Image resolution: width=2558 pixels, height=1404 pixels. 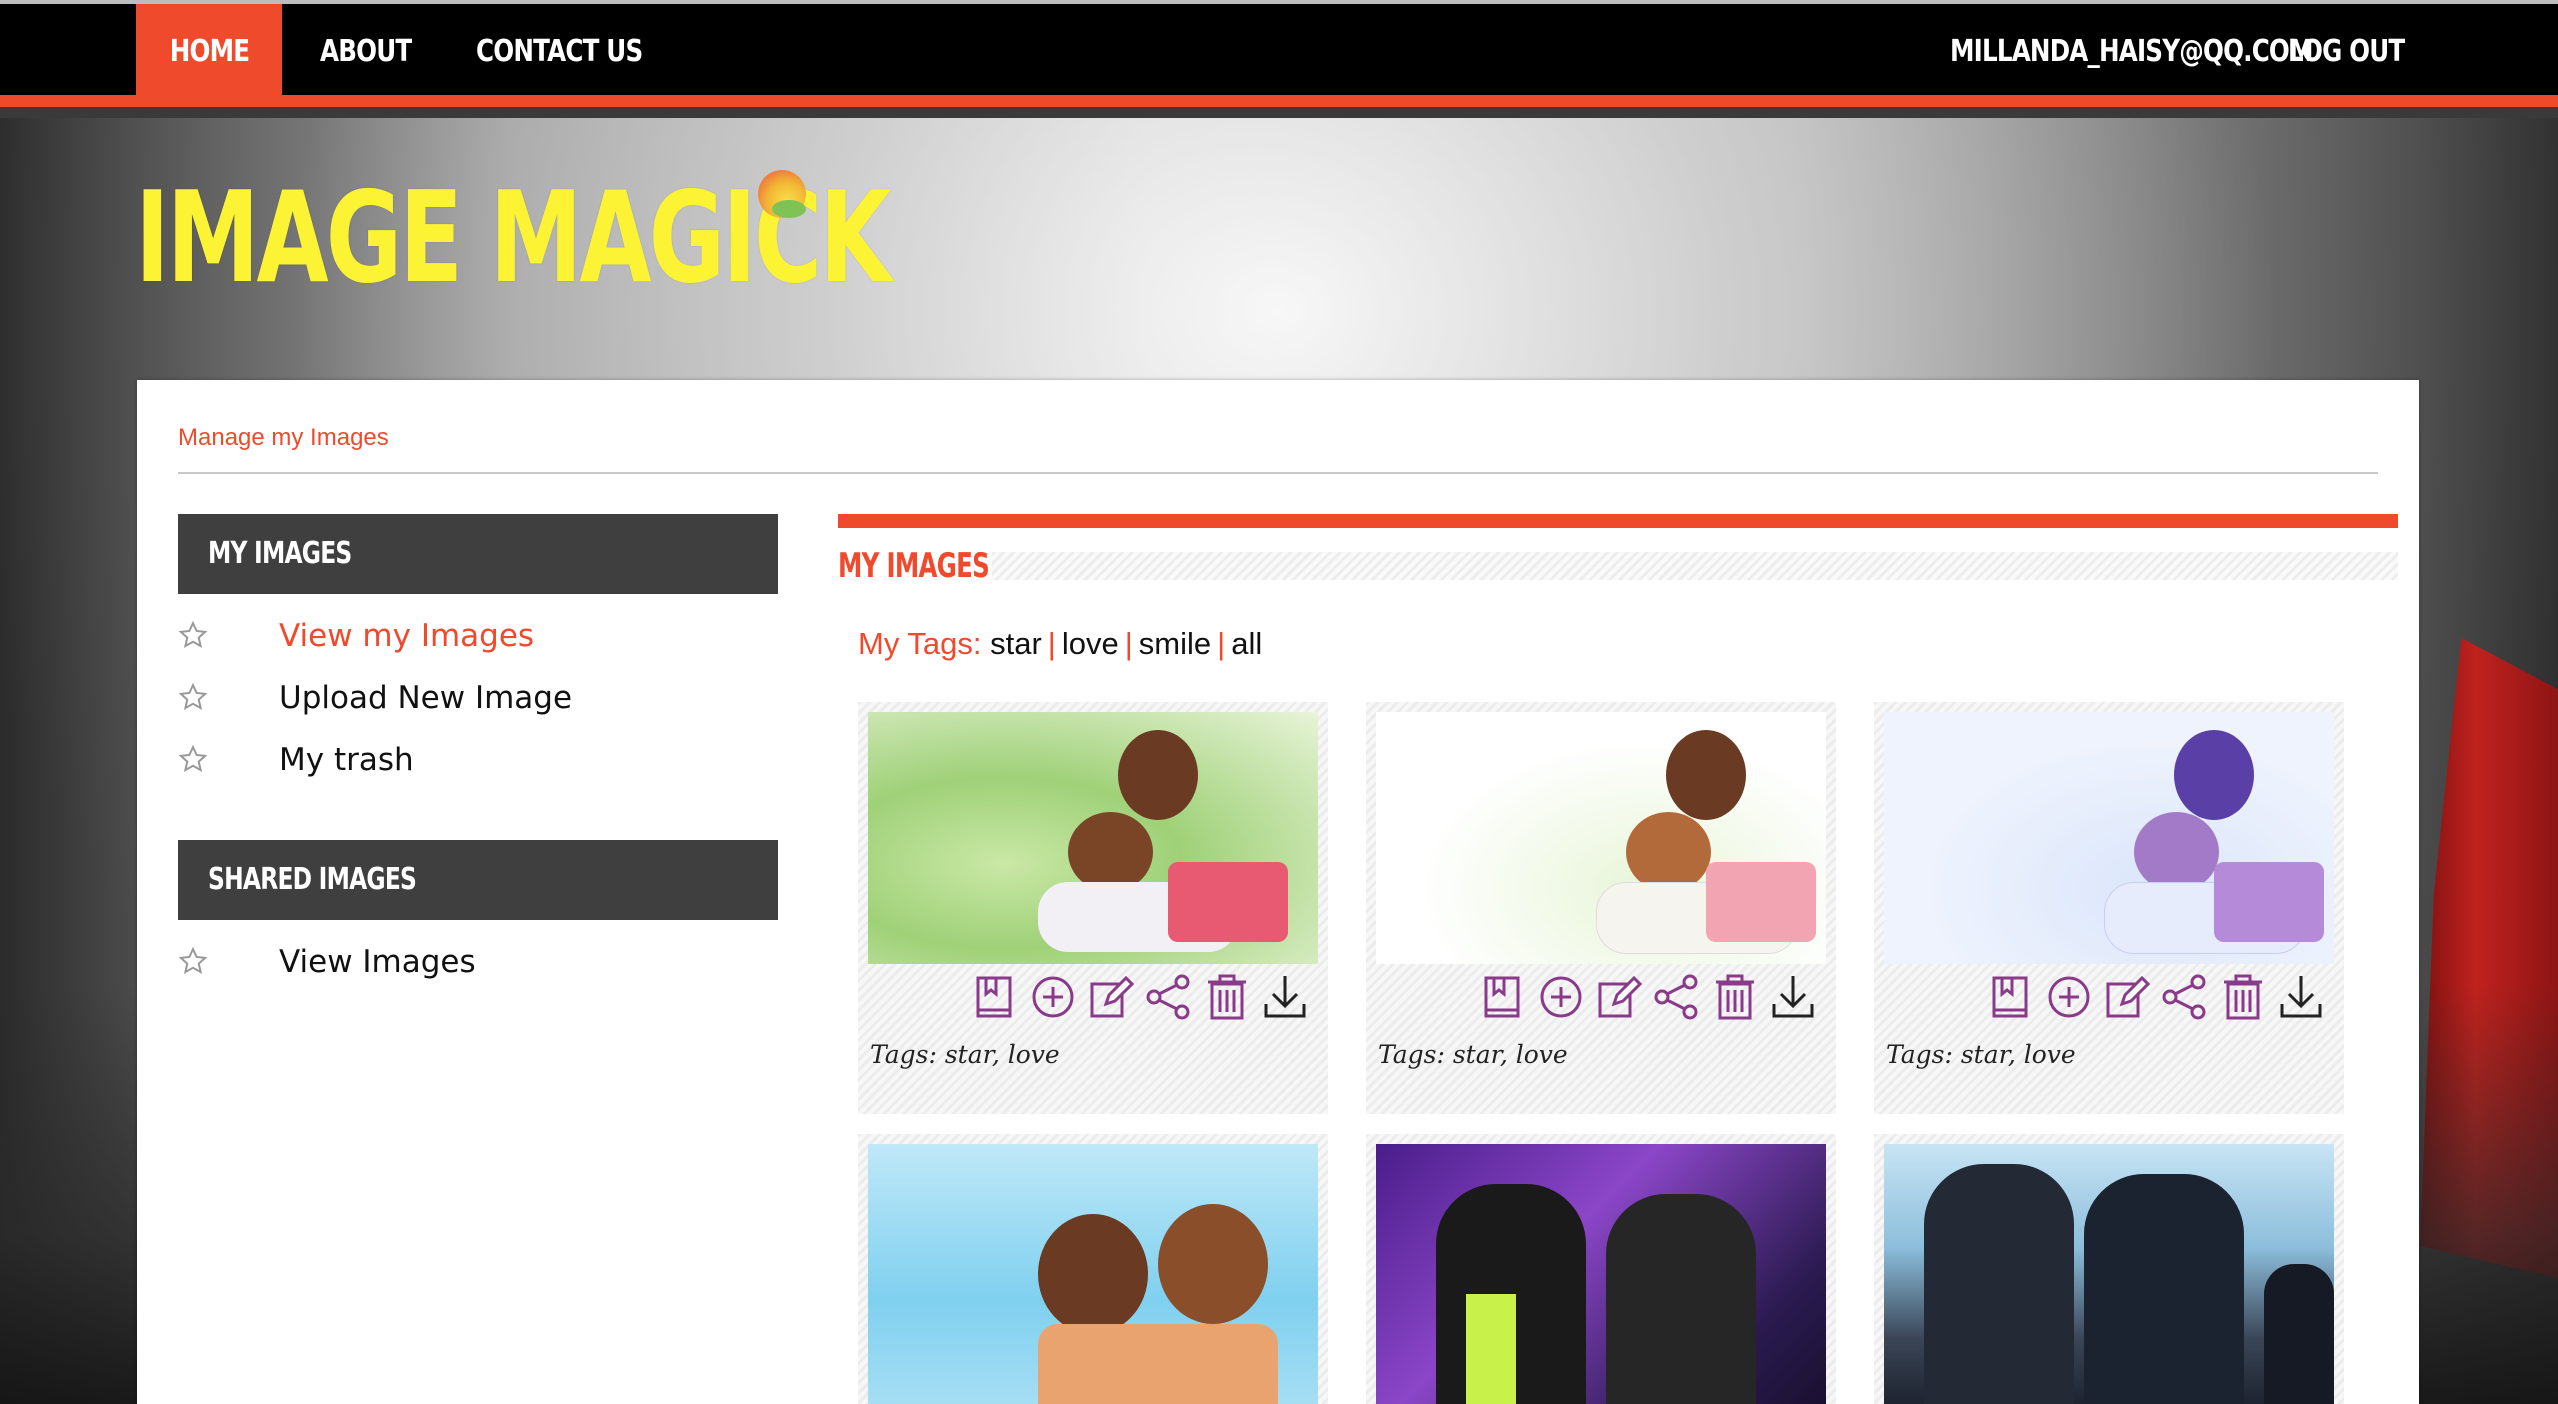 What do you see at coordinates (1175, 643) in the screenshot?
I see `tag-smile: smile` at bounding box center [1175, 643].